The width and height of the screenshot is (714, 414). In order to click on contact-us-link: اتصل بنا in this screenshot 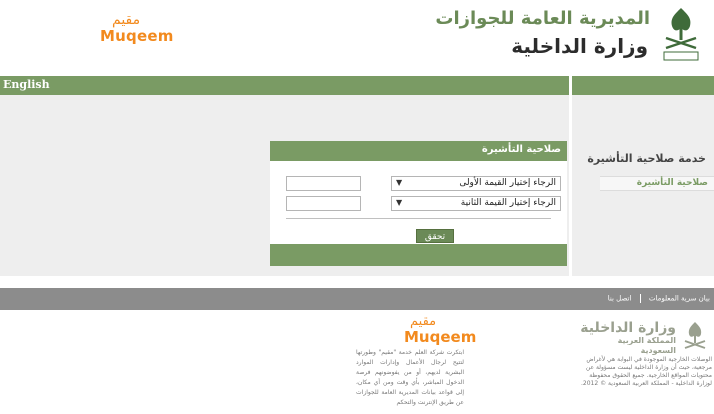, I will do `click(620, 299)`.